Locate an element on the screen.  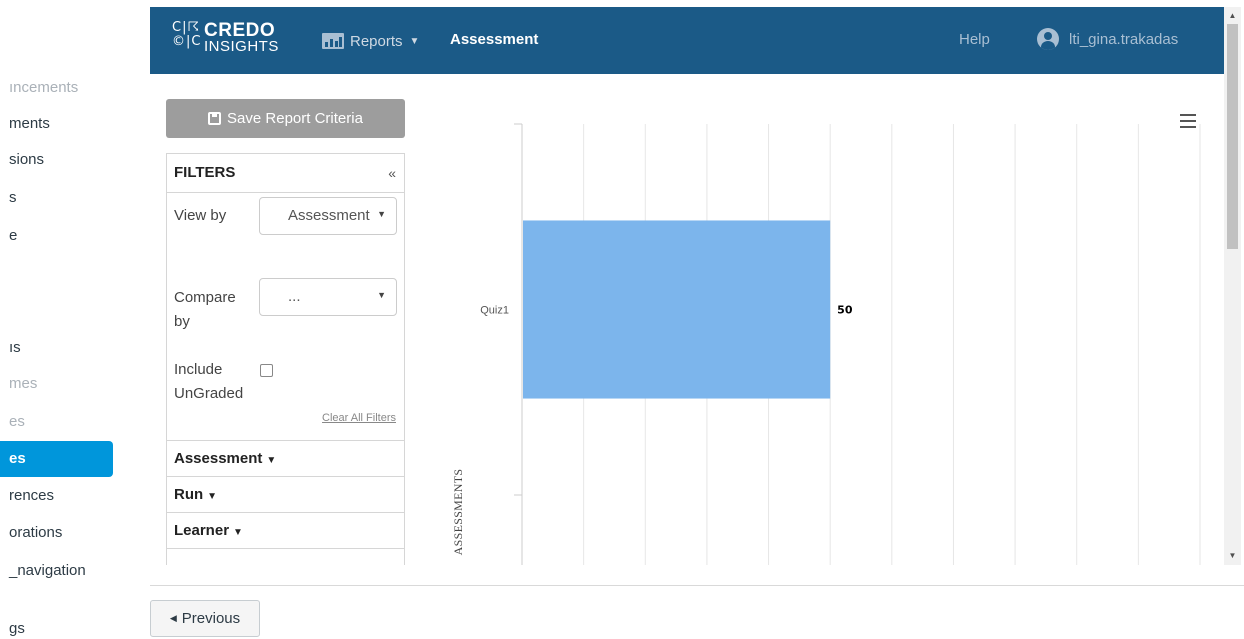
lms-nav-item-label: e is located at coordinates (13, 235).